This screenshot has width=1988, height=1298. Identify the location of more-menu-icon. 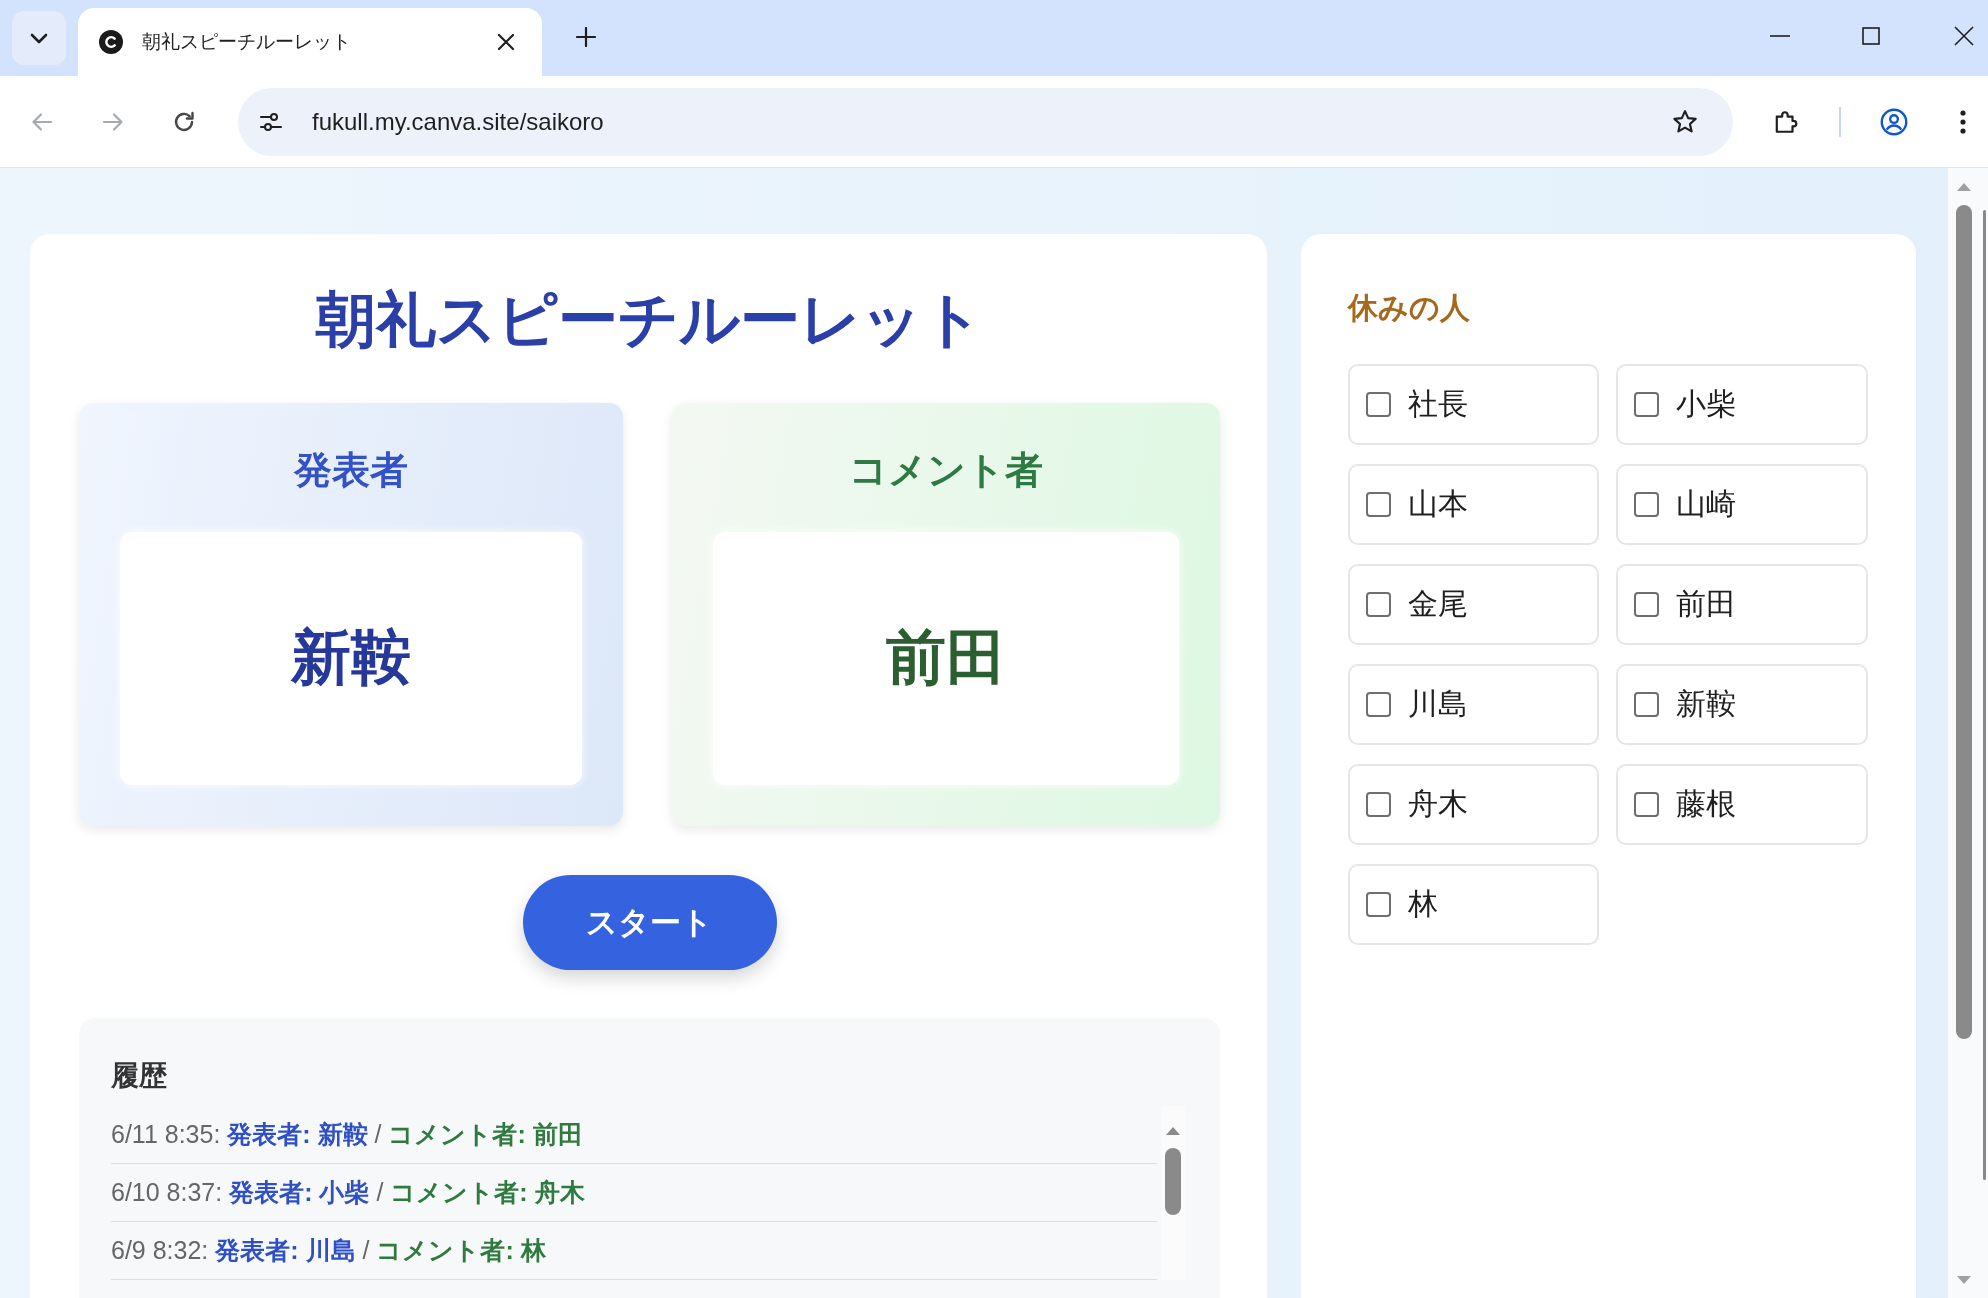
(1963, 121).